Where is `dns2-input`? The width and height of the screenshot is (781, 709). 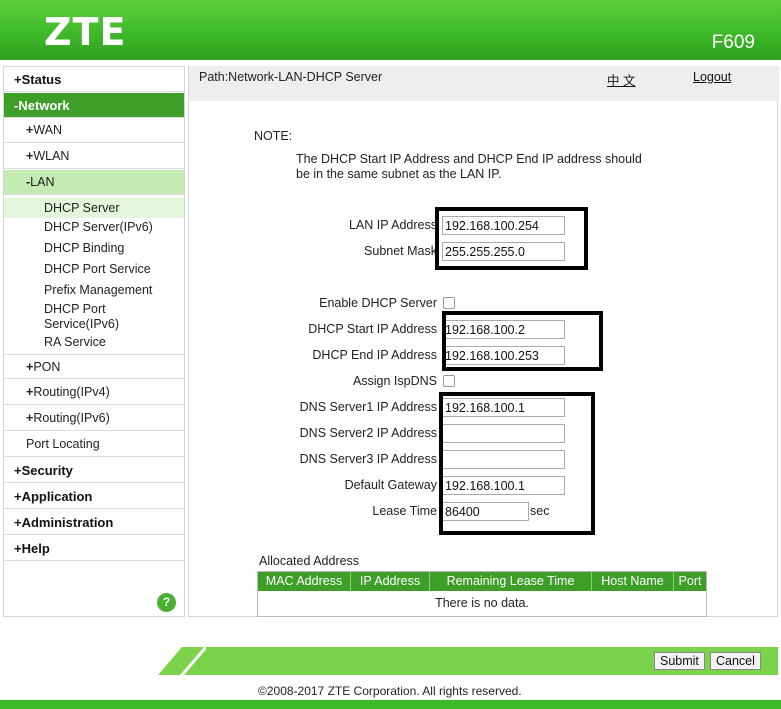 dns2-input is located at coordinates (503, 433).